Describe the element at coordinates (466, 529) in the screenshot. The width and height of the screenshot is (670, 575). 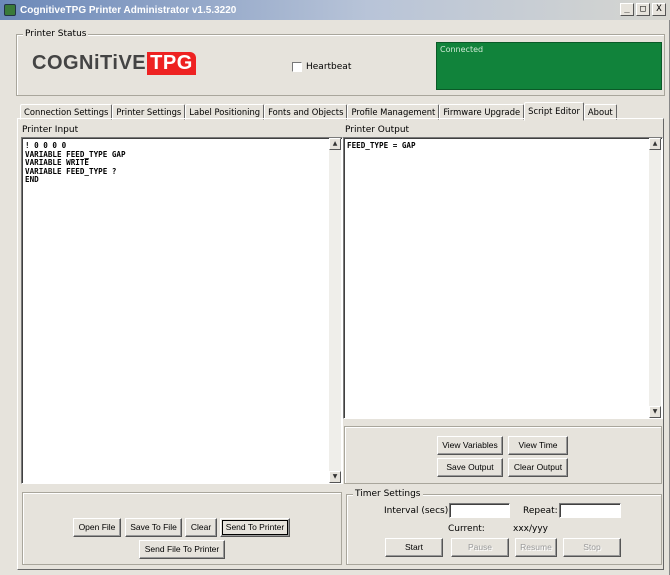
I see `current-label: Current:` at that location.